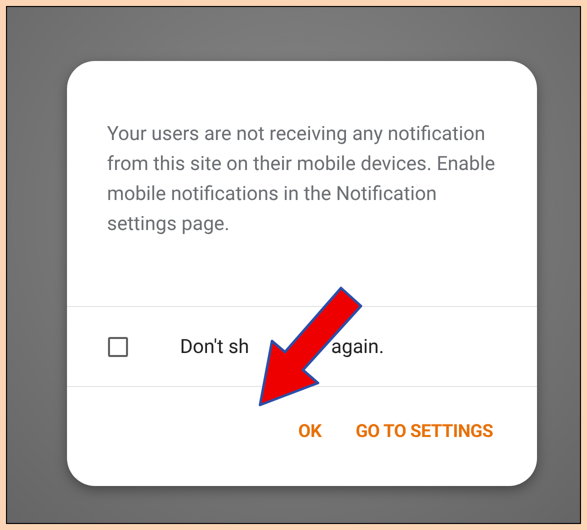 The image size is (587, 530). What do you see at coordinates (215, 347) in the screenshot?
I see `checkbox-label: Don't sh` at bounding box center [215, 347].